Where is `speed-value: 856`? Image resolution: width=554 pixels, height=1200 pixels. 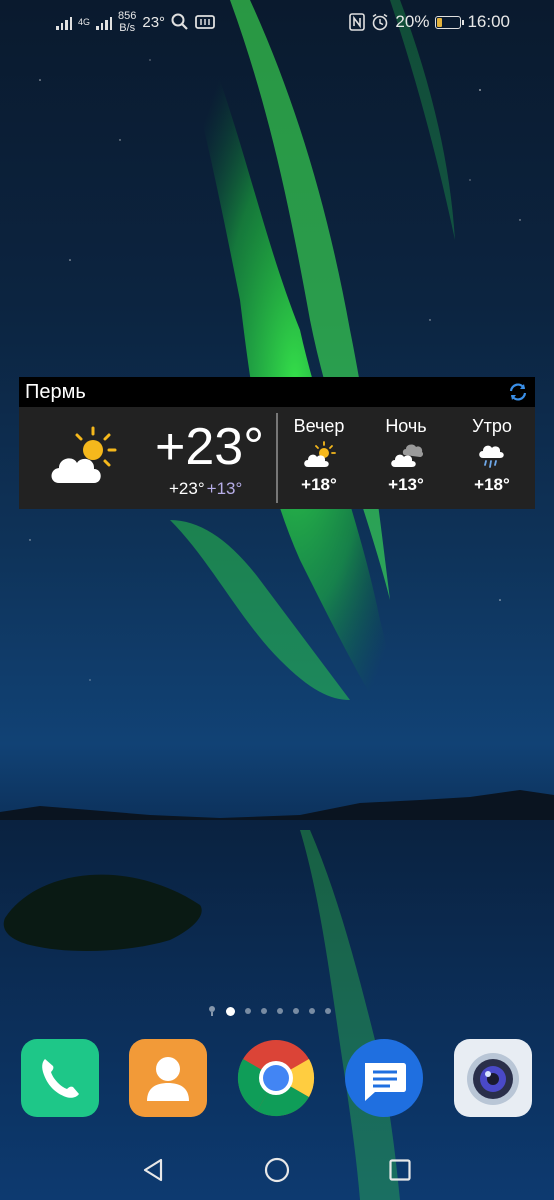
speed-value: 856 is located at coordinates (127, 16).